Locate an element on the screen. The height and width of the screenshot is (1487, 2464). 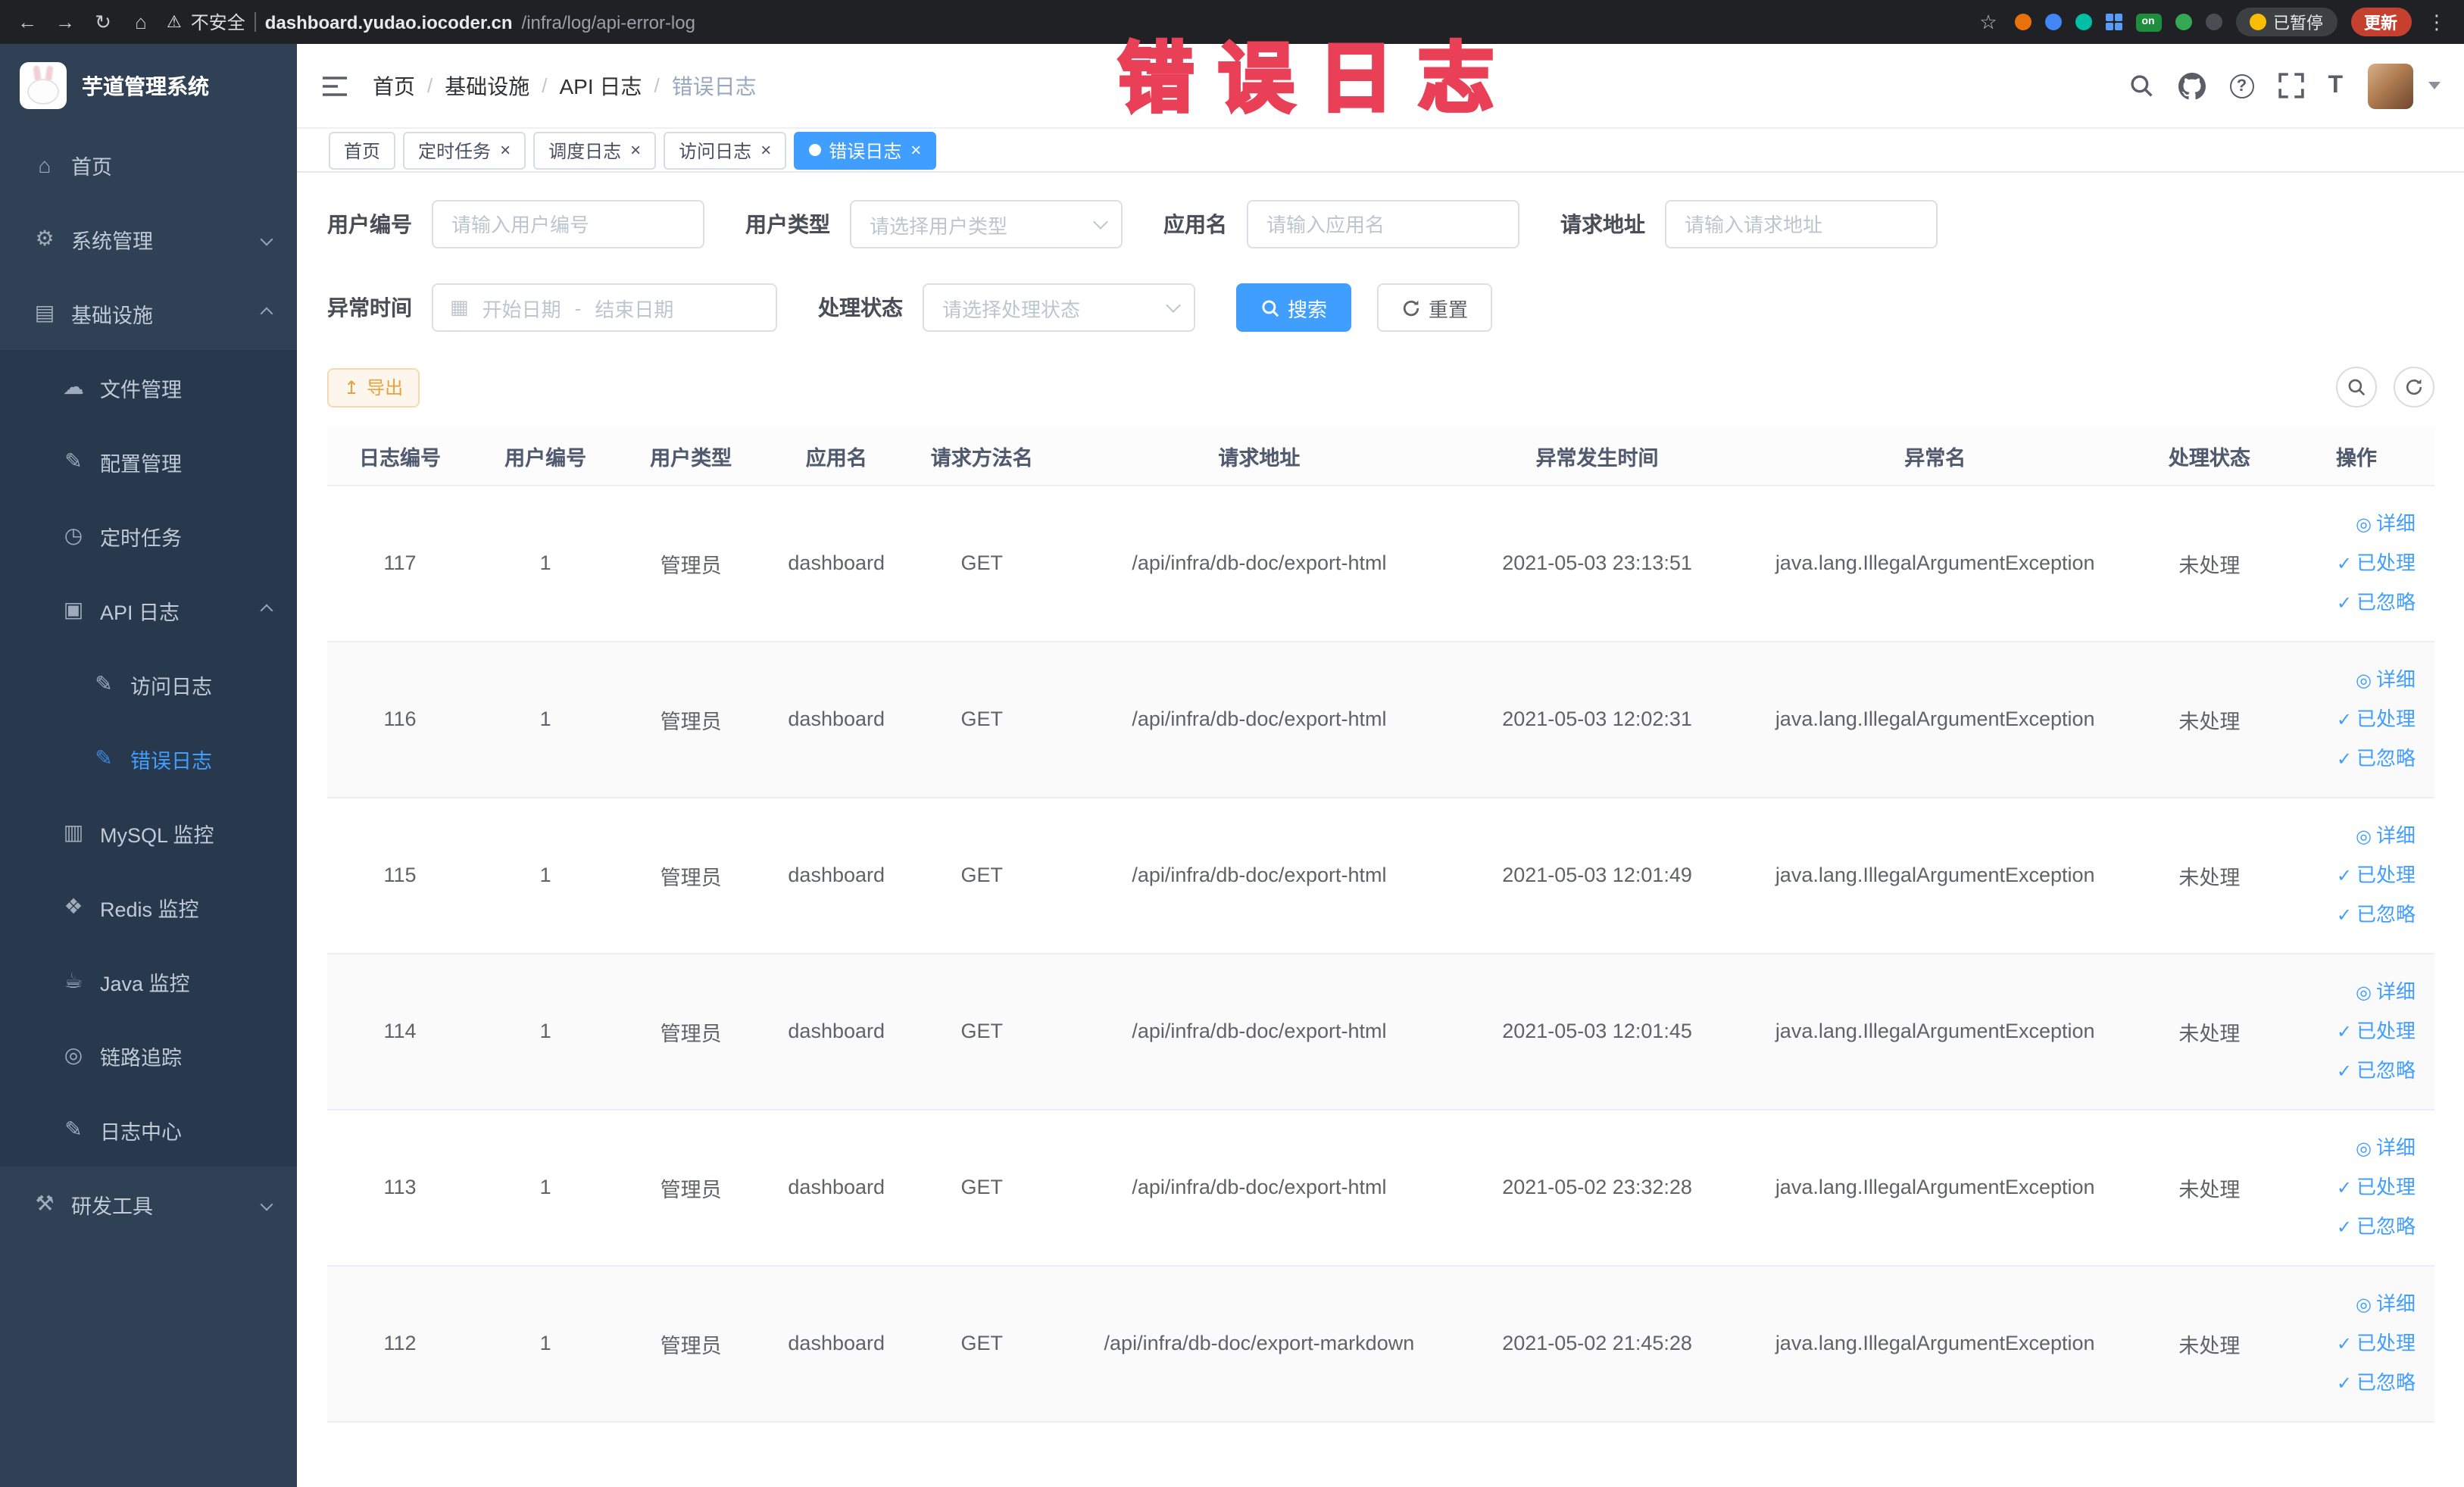
cell-exception-time: 2021-05-02 23:32:28 is located at coordinates (1597, 1187).